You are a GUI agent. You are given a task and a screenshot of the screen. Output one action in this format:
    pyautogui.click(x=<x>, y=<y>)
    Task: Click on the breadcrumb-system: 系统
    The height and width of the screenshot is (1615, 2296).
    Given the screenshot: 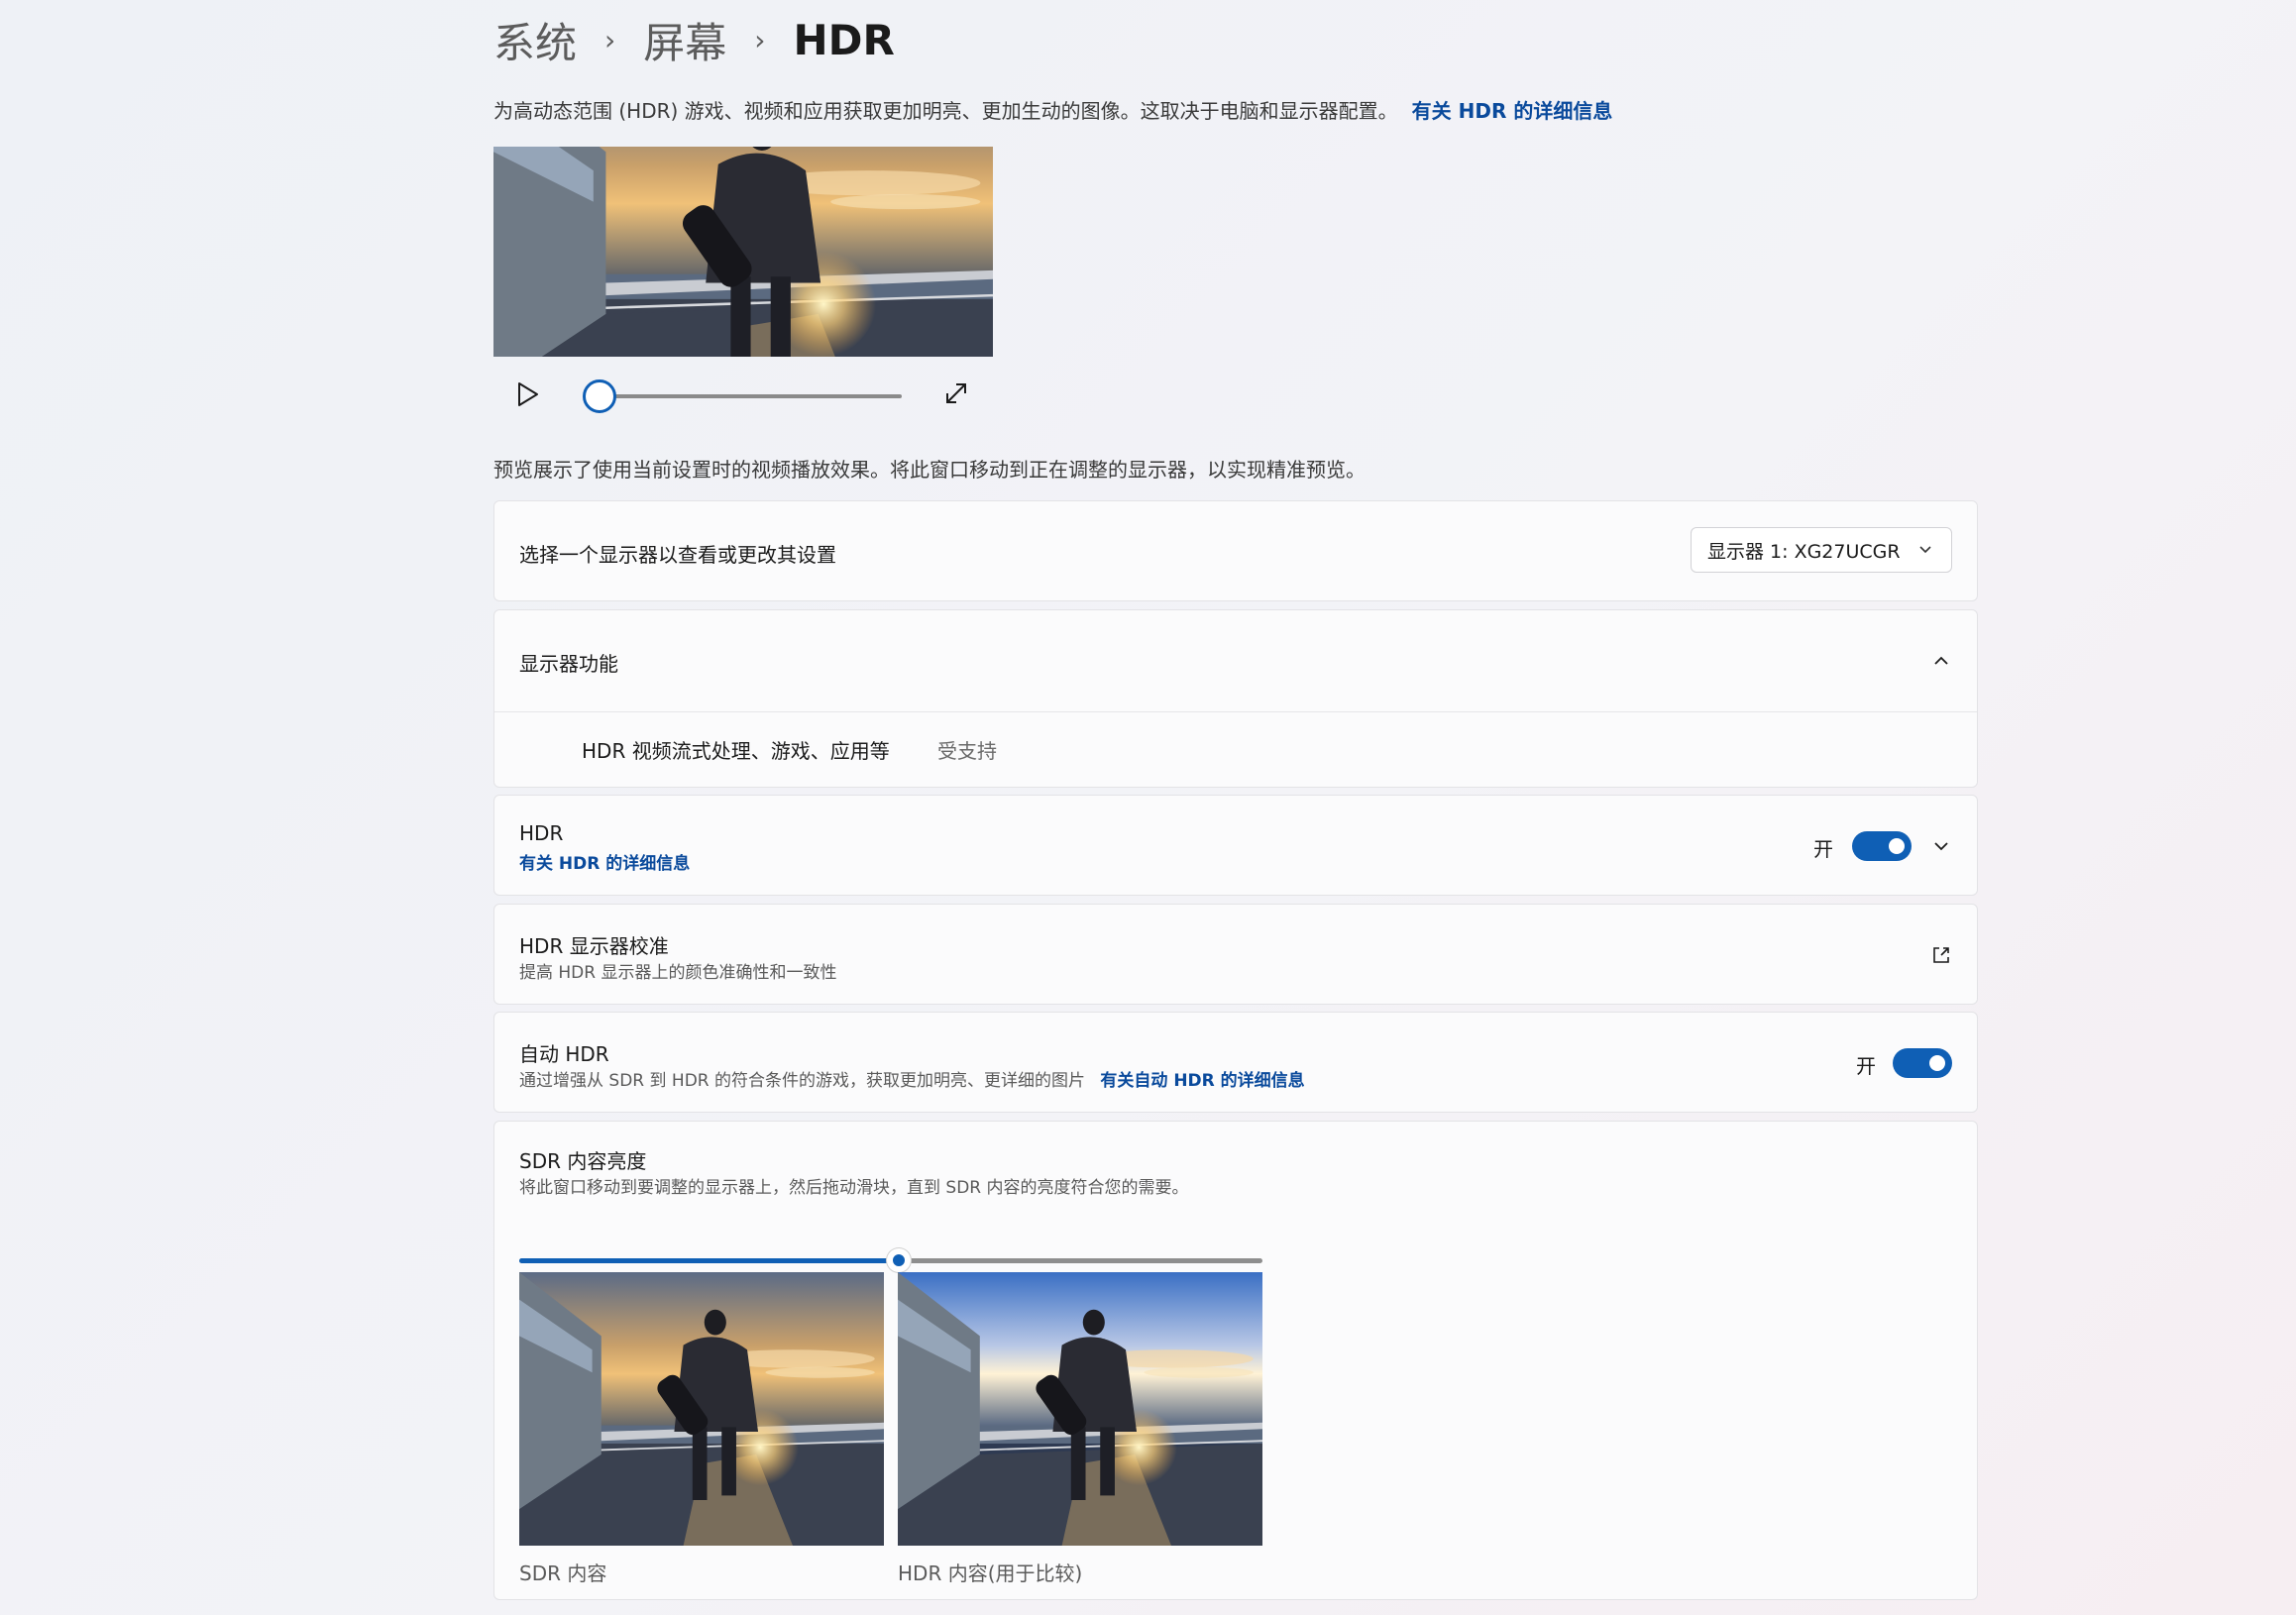 What is the action you would take?
    pyautogui.click(x=535, y=40)
    